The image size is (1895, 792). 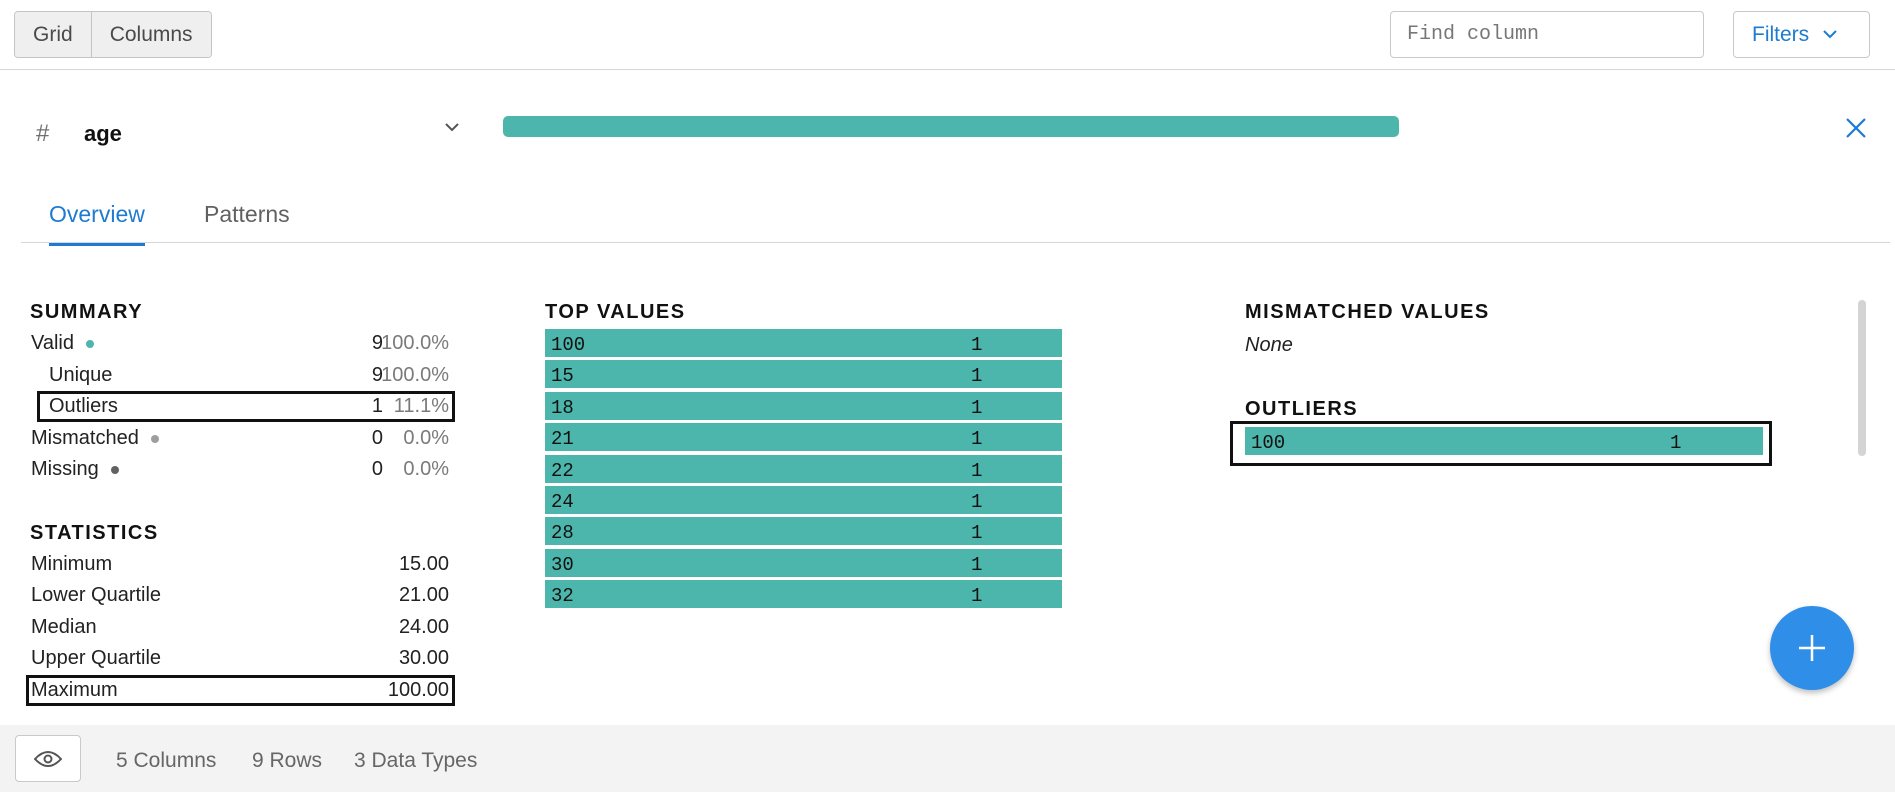 I want to click on summary-label: Missing, so click(x=75, y=469).